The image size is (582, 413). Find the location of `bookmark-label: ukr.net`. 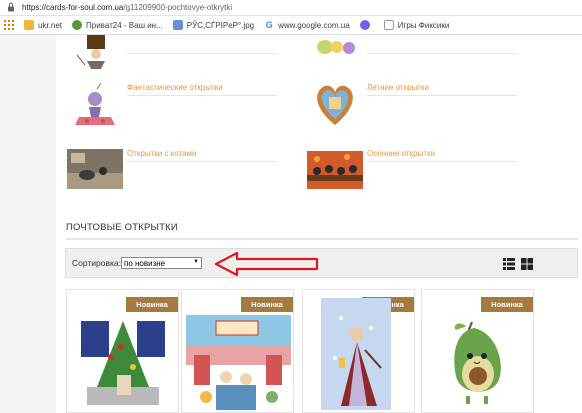

bookmark-label: ukr.net is located at coordinates (50, 25).